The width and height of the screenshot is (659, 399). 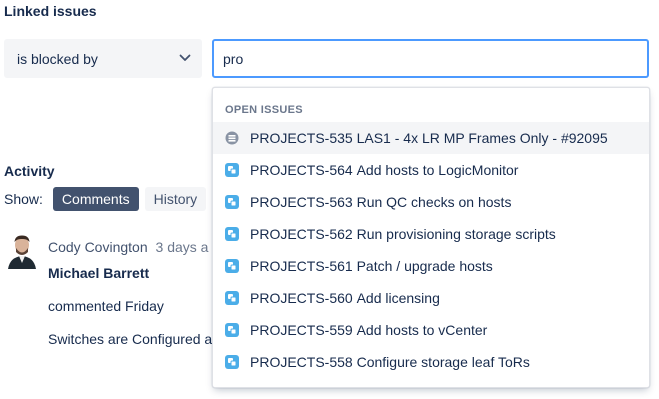 I want to click on issue-key: PROJECTS-535, so click(x=301, y=138).